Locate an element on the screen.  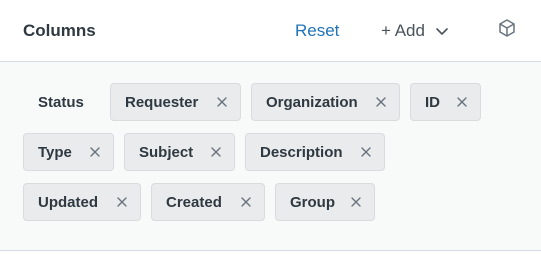
column-chip-label: Requester is located at coordinates (162, 102).